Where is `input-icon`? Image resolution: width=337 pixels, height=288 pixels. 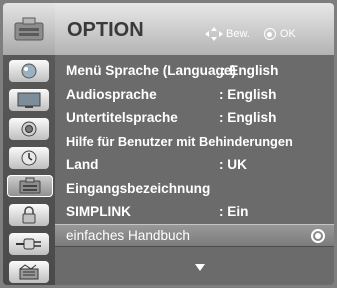 input-icon is located at coordinates (29, 244).